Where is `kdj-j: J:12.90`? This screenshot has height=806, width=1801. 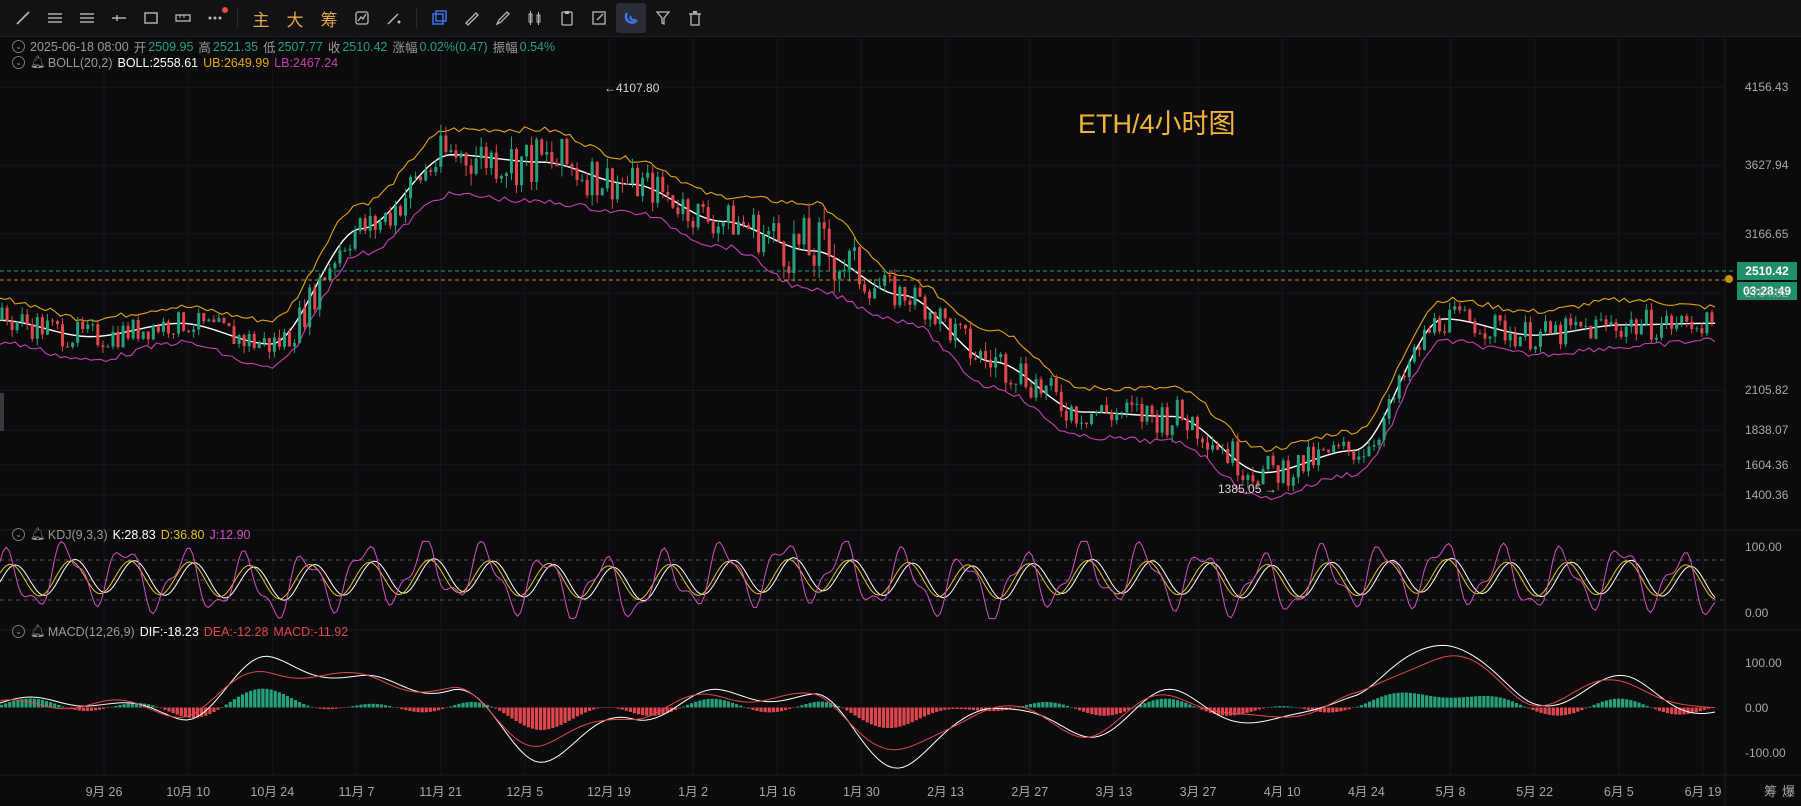 kdj-j: J:12.90 is located at coordinates (230, 534).